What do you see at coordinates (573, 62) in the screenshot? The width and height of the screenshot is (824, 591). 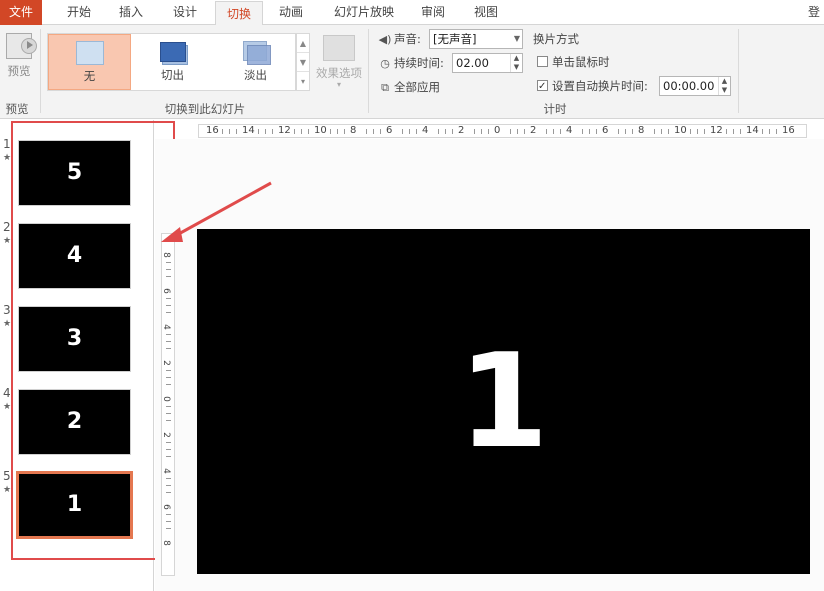 I see `on-mouse-click-option: 单击鼠标时` at bounding box center [573, 62].